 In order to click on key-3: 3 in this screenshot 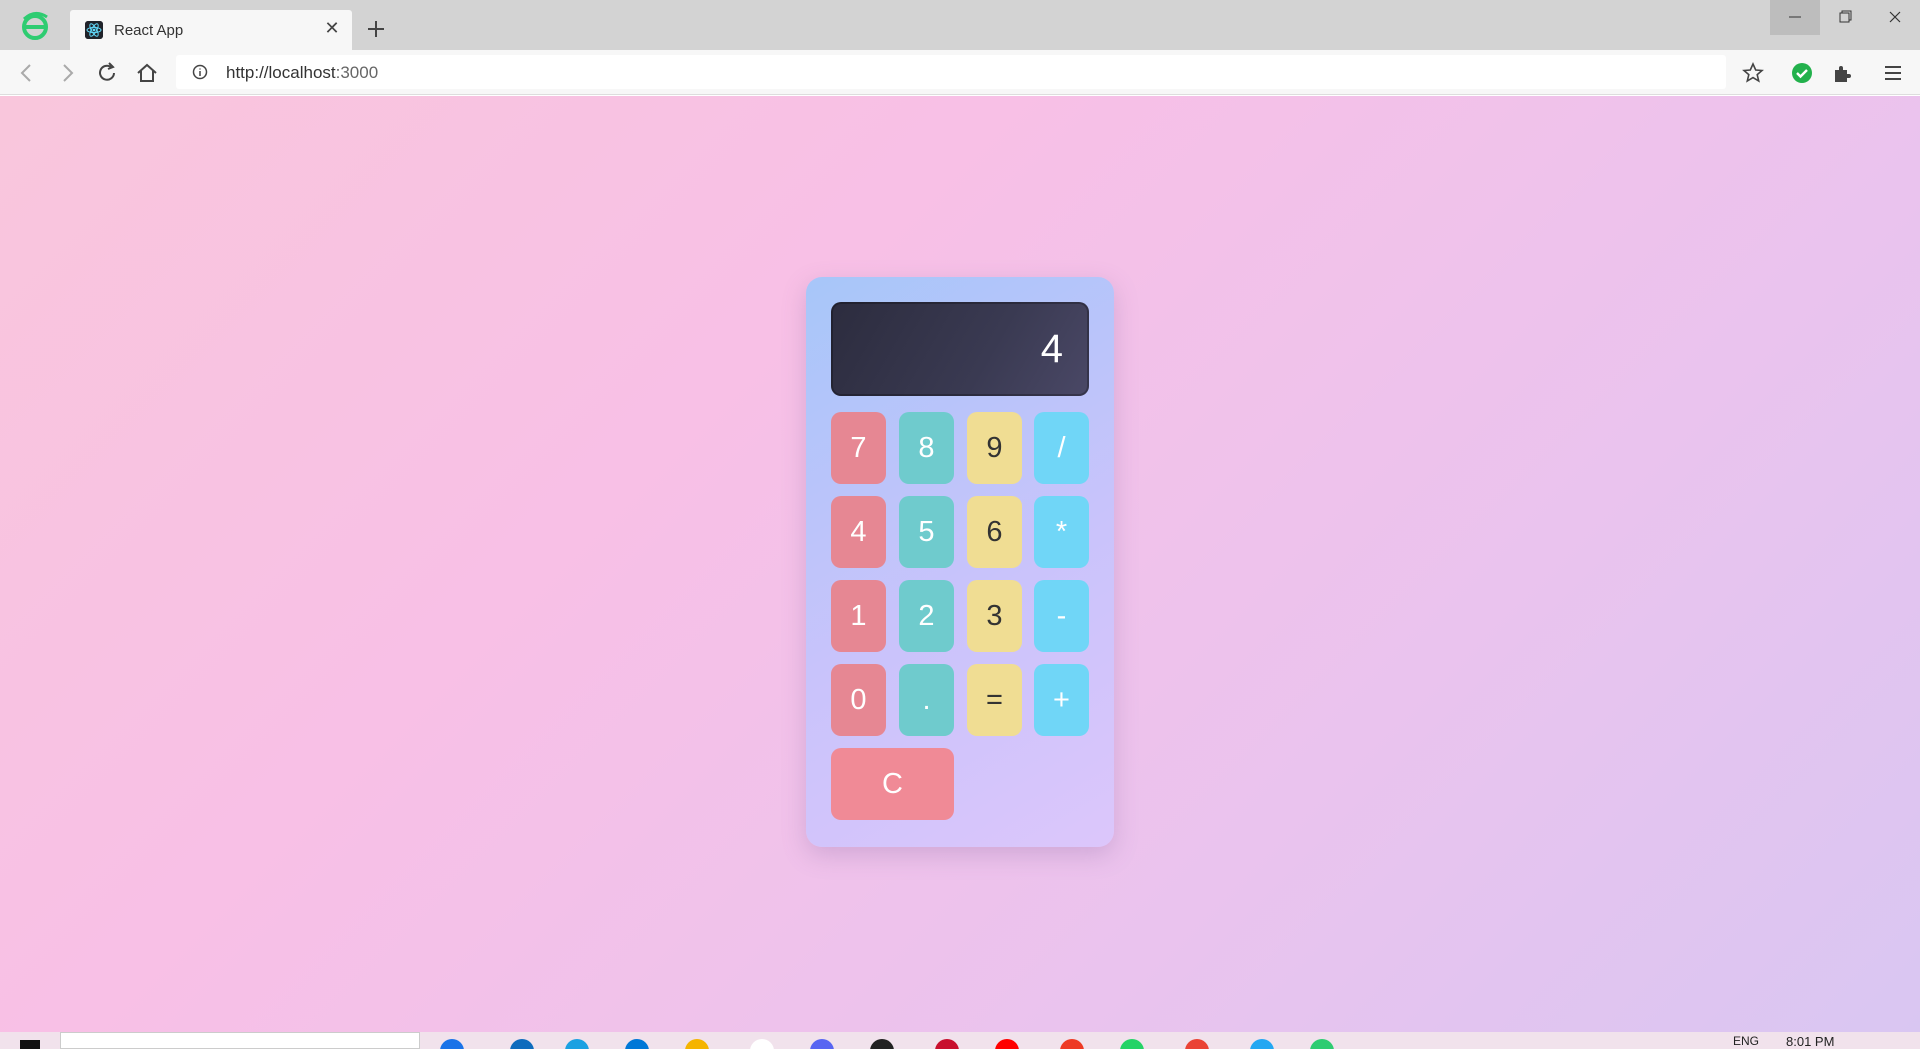, I will do `click(994, 616)`.